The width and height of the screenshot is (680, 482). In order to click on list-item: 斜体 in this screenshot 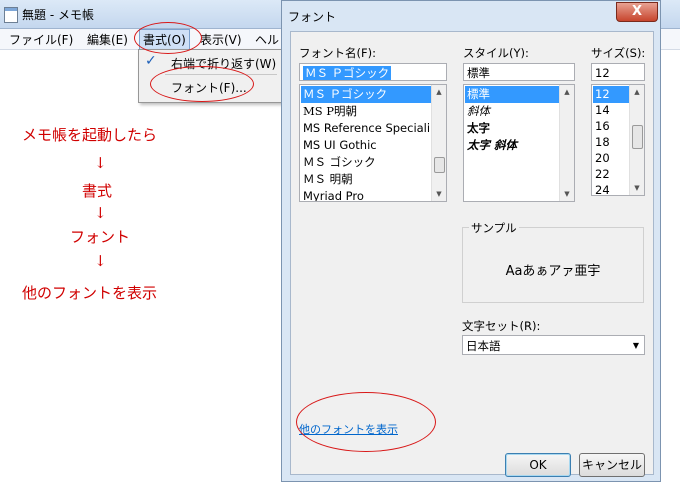, I will do `click(477, 111)`.